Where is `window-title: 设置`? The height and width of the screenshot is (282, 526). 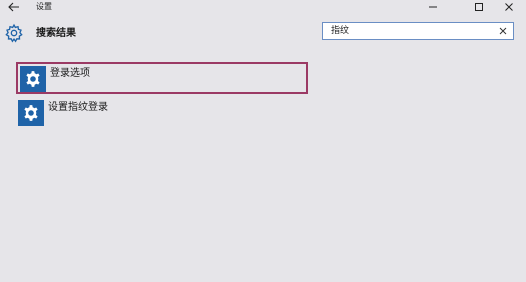 window-title: 设置 is located at coordinates (44, 6).